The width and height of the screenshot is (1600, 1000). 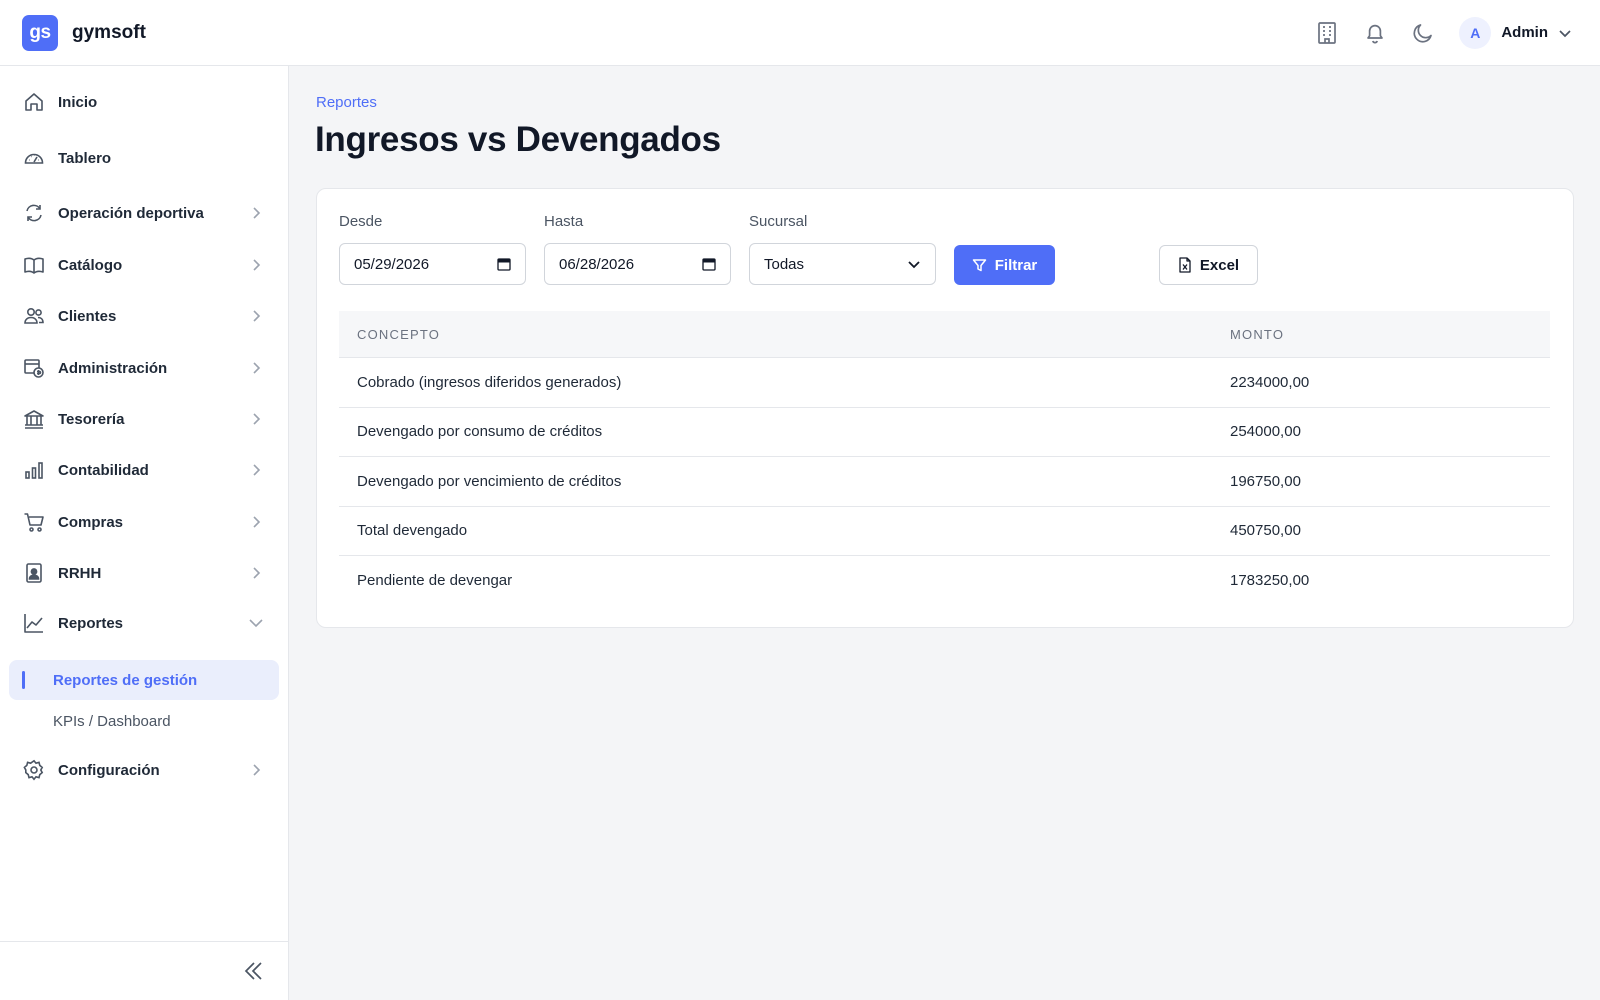 What do you see at coordinates (144, 970) in the screenshot?
I see `sidebar-footer` at bounding box center [144, 970].